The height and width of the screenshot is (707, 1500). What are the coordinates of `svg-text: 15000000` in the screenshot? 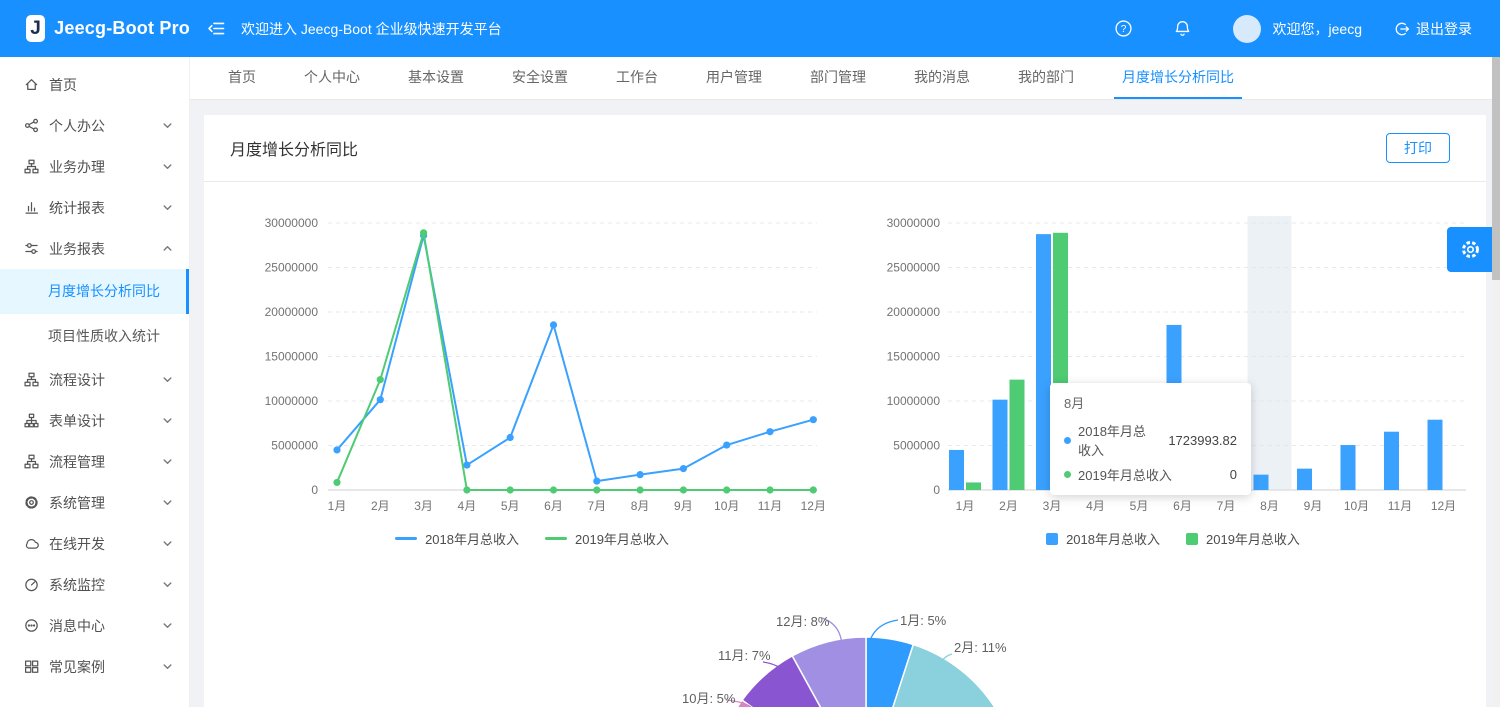 It's located at (292, 357).